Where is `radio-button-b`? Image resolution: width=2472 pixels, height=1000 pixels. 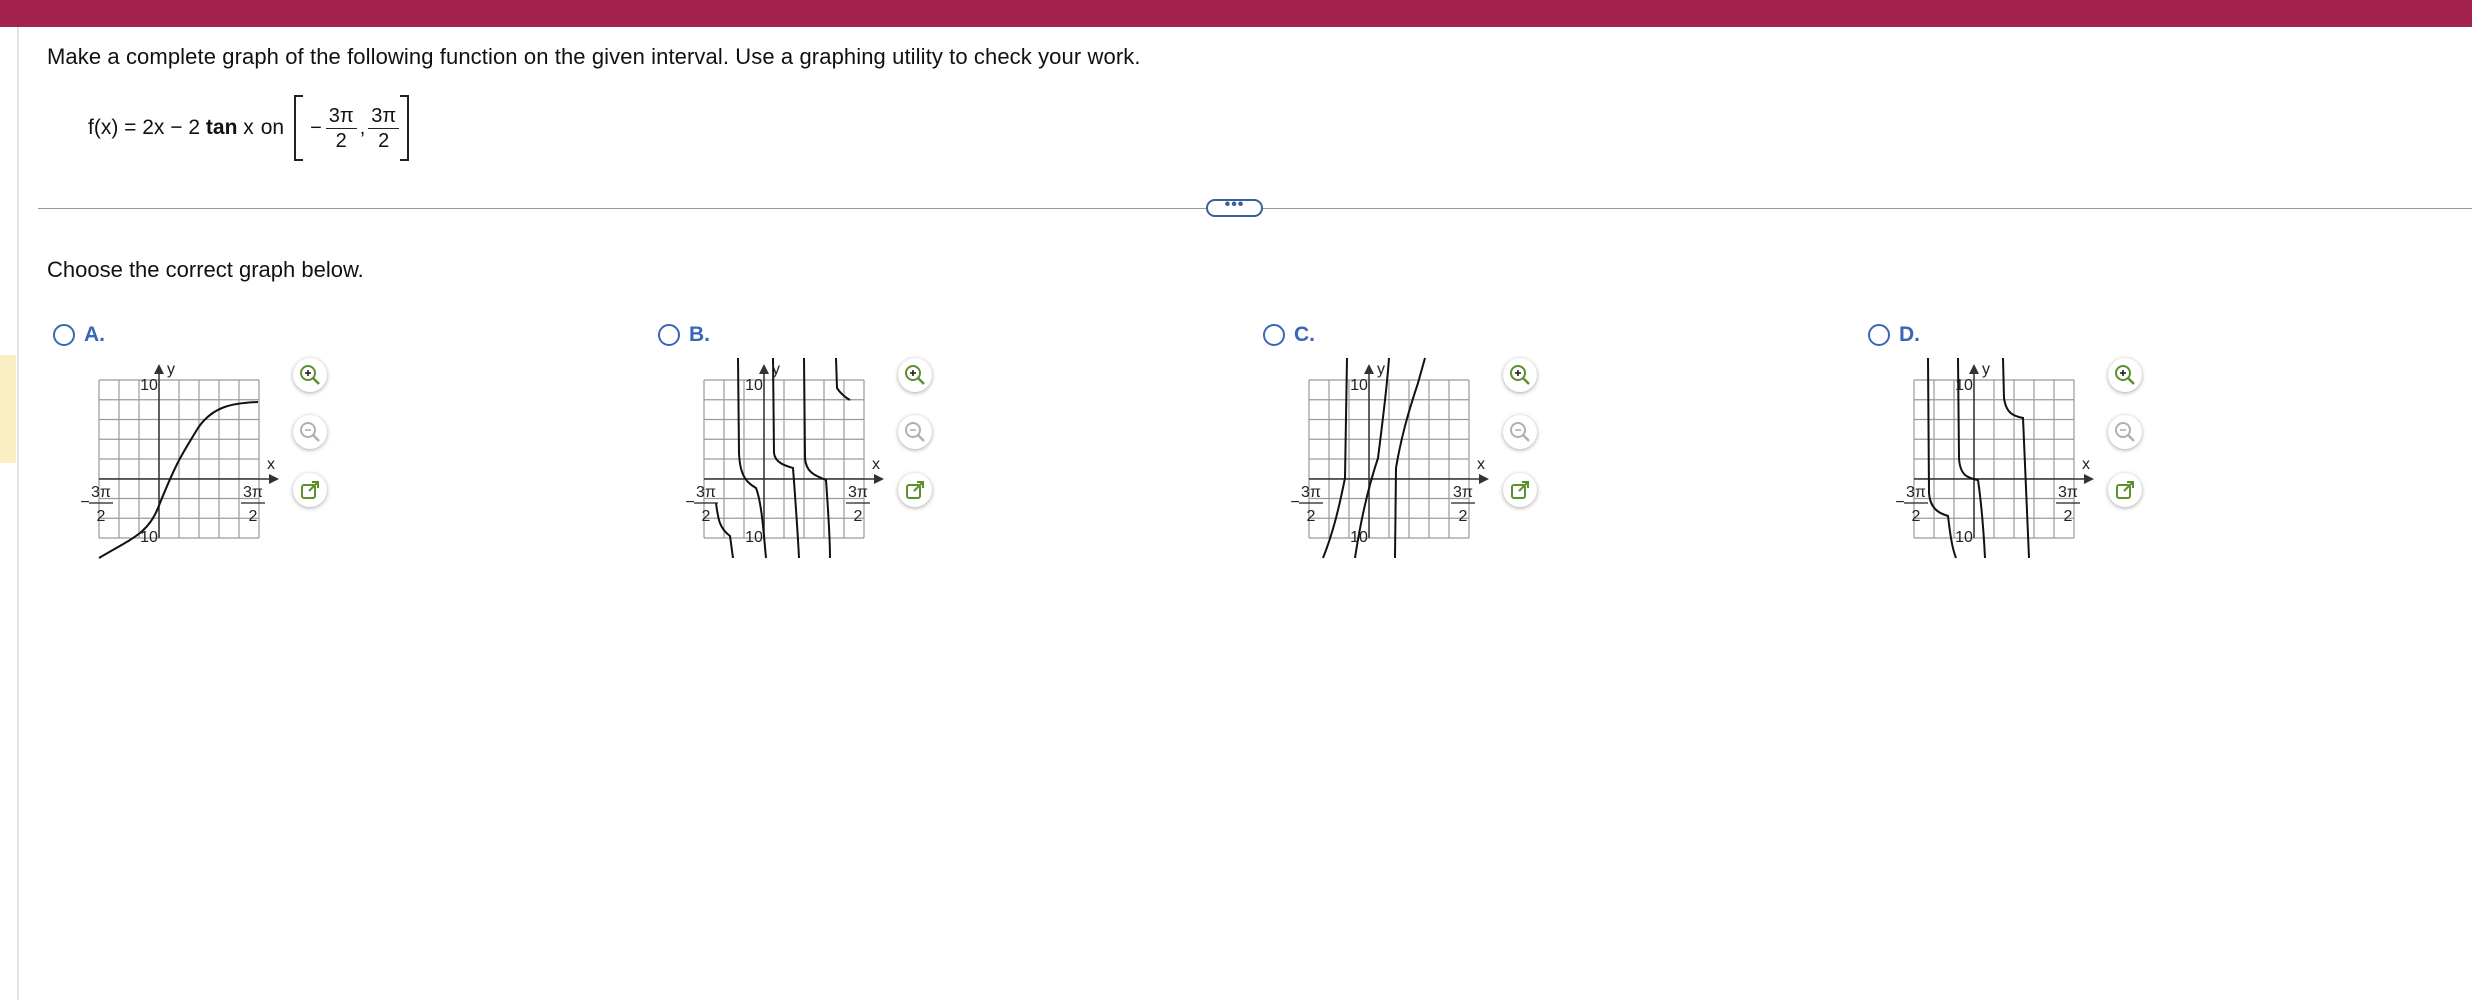
radio-button-b is located at coordinates (669, 335).